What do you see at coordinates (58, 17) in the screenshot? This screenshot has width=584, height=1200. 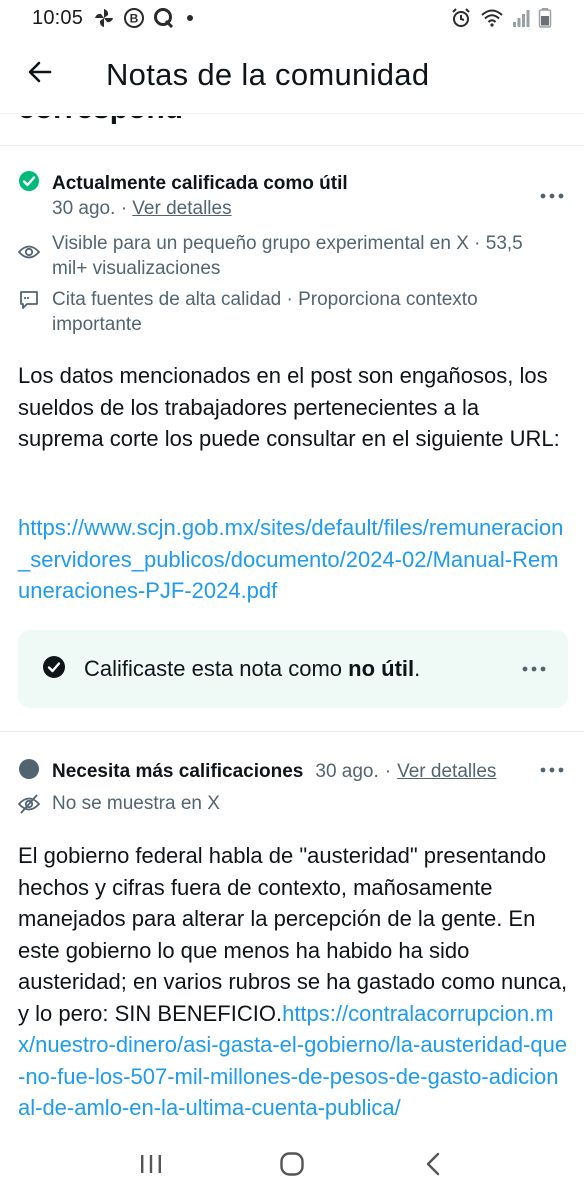 I see `status-time: 10:05` at bounding box center [58, 17].